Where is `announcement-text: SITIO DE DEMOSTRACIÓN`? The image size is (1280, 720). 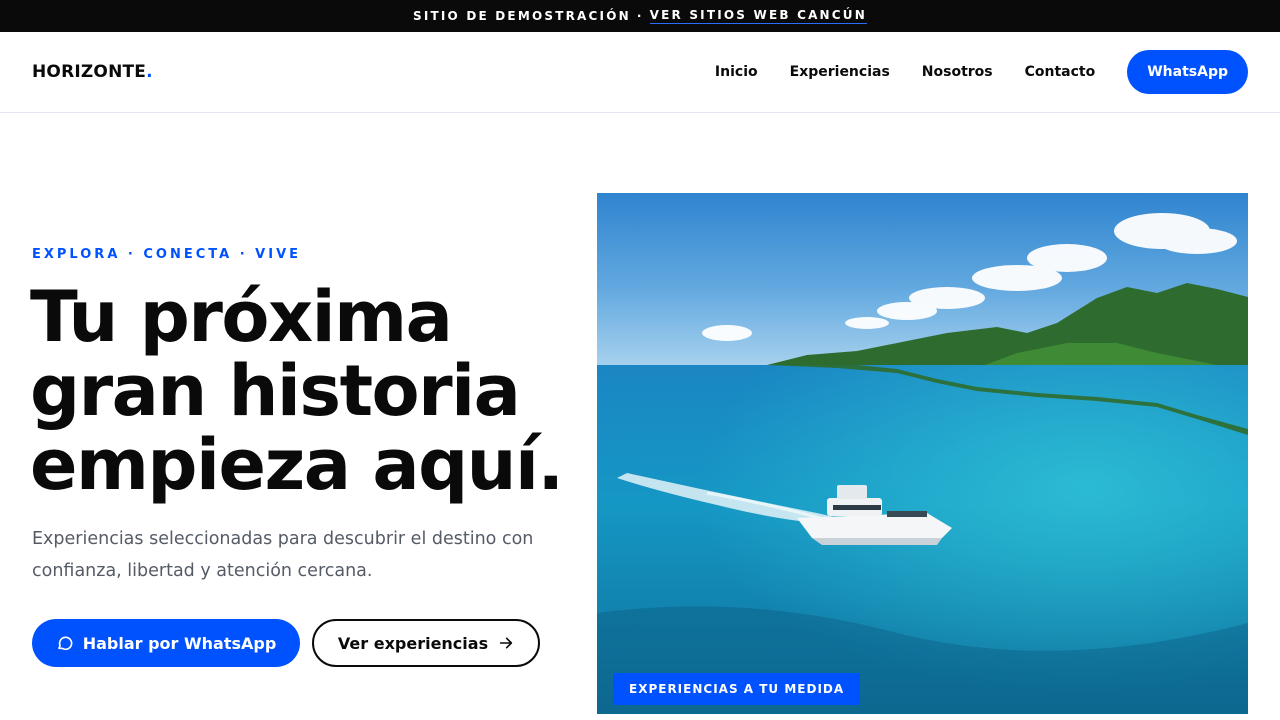 announcement-text: SITIO DE DEMOSTRACIÓN is located at coordinates (522, 16).